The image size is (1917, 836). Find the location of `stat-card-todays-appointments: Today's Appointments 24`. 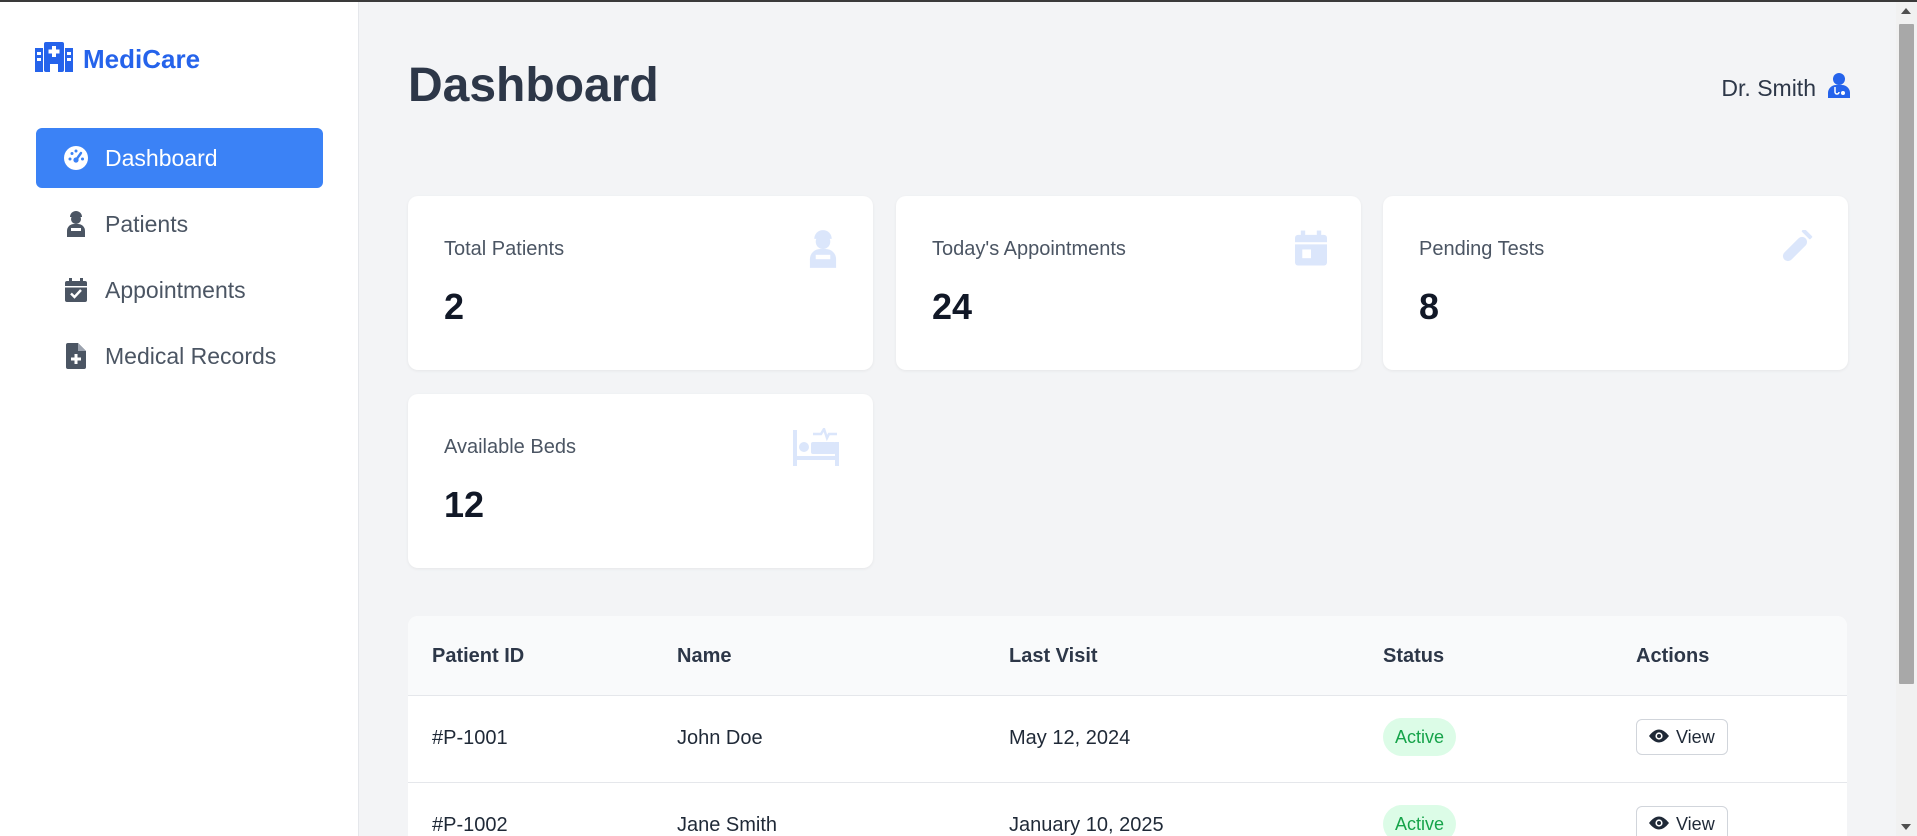

stat-card-todays-appointments: Today's Appointments 24 is located at coordinates (1128, 283).